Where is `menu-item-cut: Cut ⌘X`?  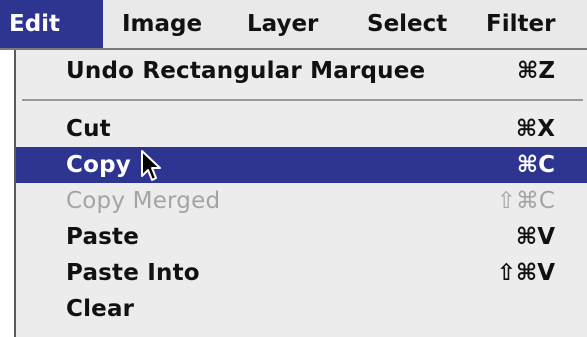
menu-item-cut: Cut ⌘X is located at coordinates (301, 129).